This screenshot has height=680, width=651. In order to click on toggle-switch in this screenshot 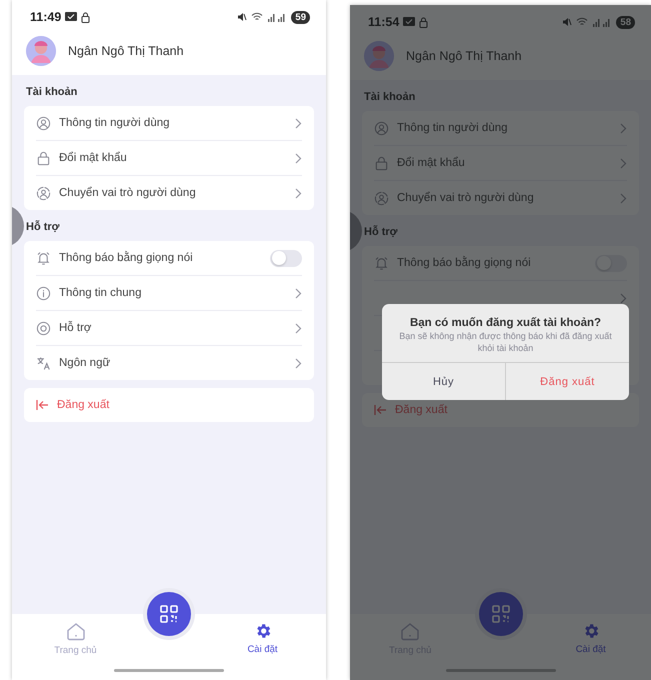, I will do `click(286, 258)`.